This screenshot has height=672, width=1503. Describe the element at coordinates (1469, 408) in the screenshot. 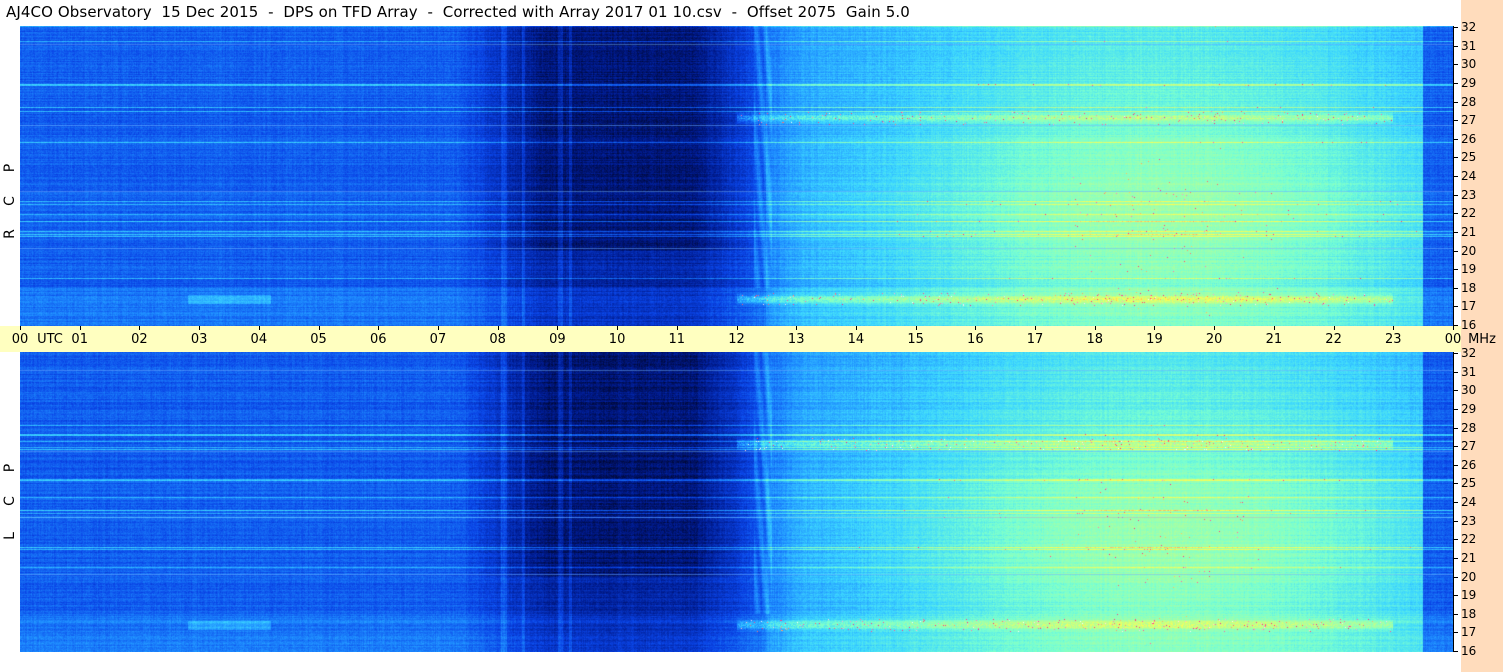

I see `frequency-tick-label: 29` at that location.